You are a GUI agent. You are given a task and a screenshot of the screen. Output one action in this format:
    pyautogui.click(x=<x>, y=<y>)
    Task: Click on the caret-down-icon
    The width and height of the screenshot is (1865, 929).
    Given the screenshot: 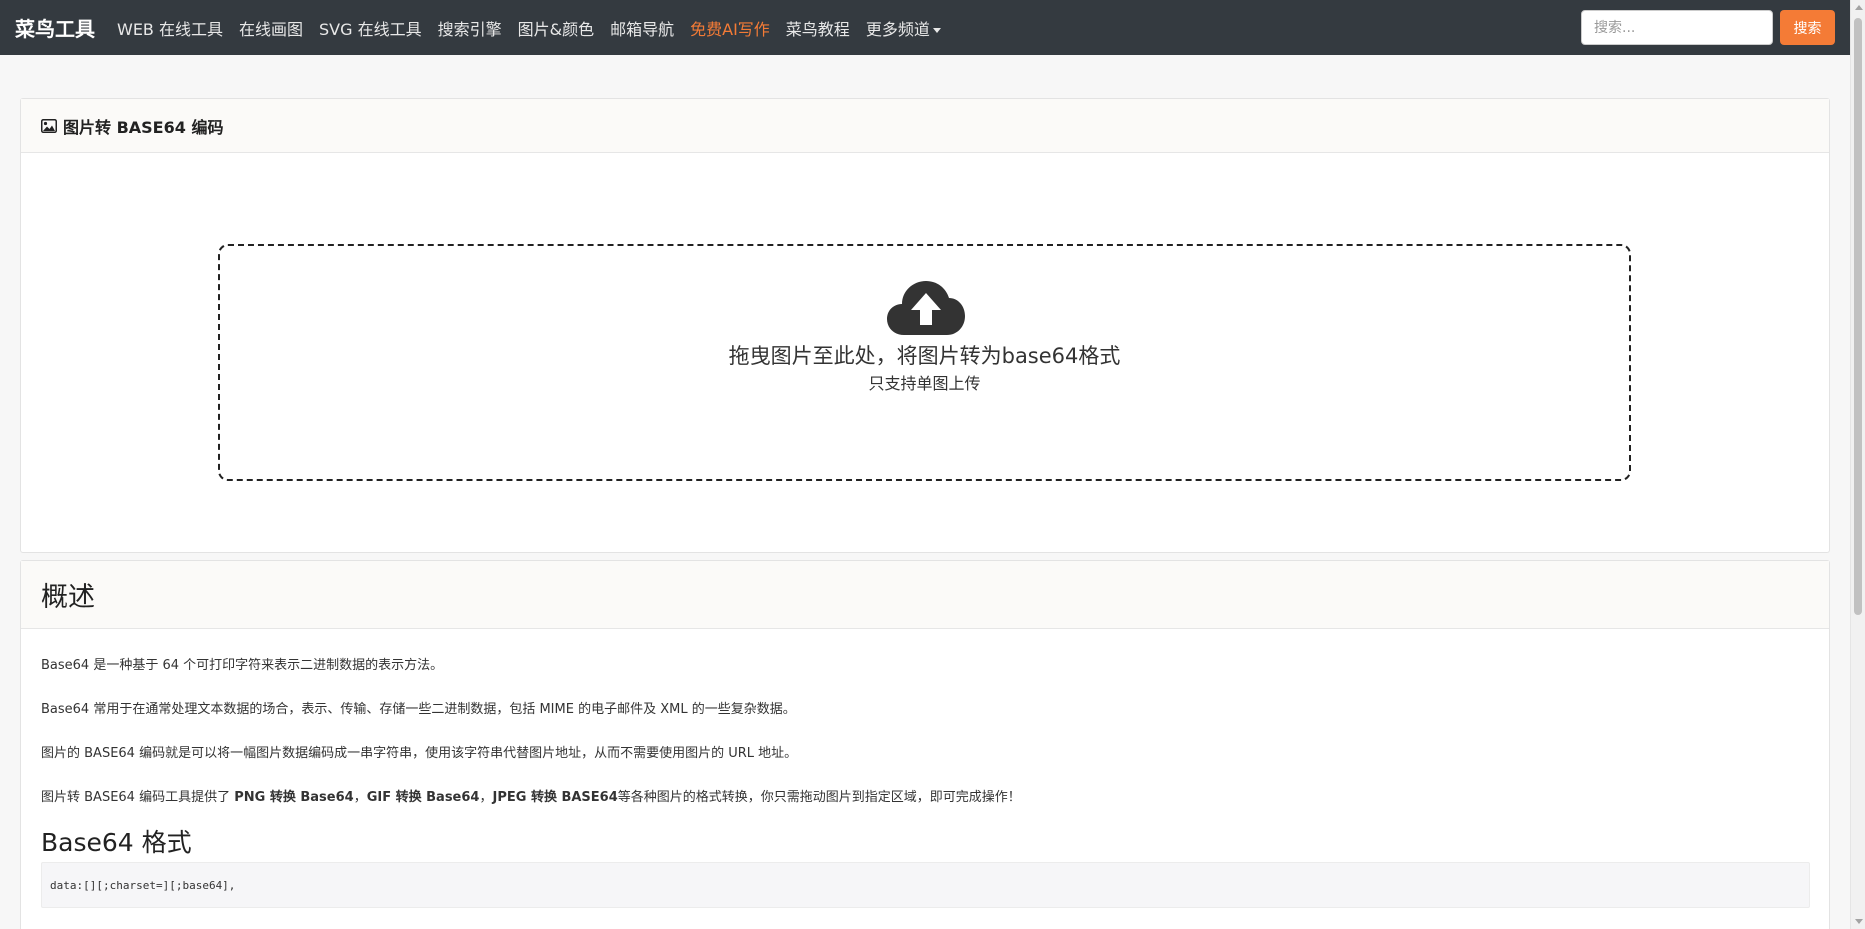 What is the action you would take?
    pyautogui.click(x=936, y=30)
    